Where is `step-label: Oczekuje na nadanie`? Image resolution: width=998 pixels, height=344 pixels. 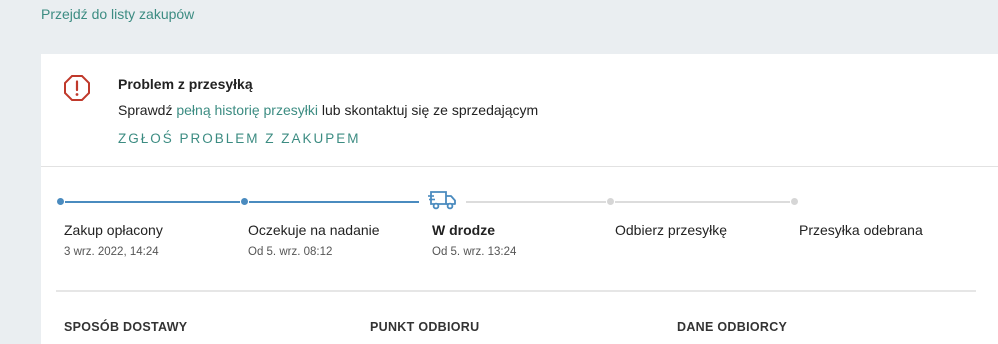 step-label: Oczekuje na nadanie is located at coordinates (314, 230).